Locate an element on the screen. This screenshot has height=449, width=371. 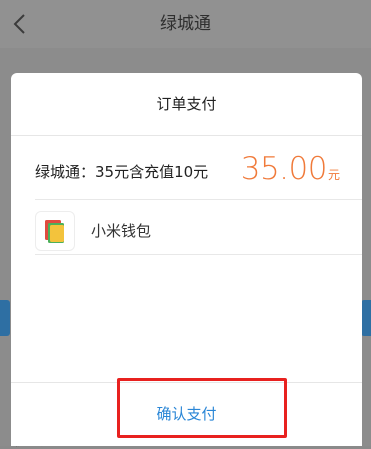
order-description: 绿城通：35元含充值10元 is located at coordinates (122, 172).